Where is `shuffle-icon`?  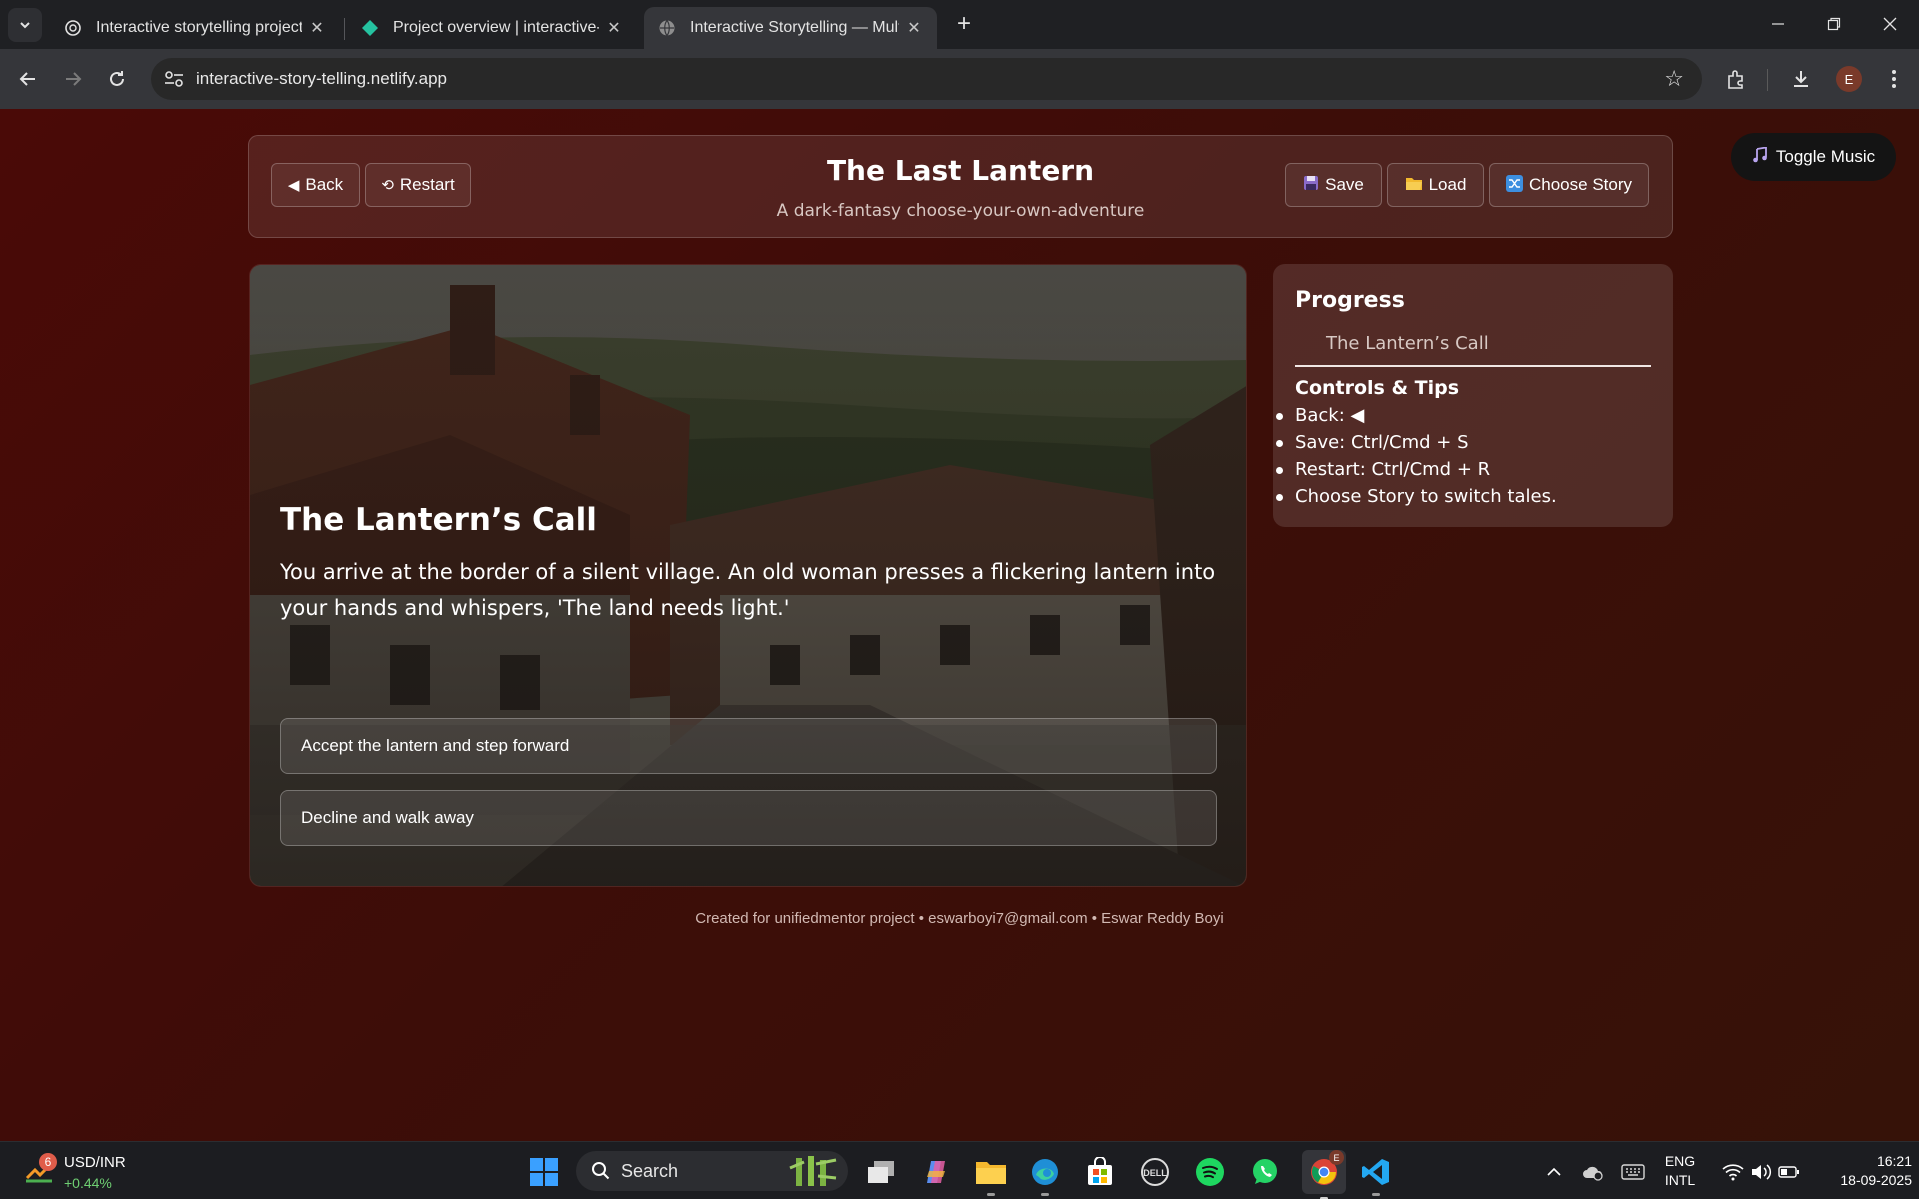 shuffle-icon is located at coordinates (1514, 185).